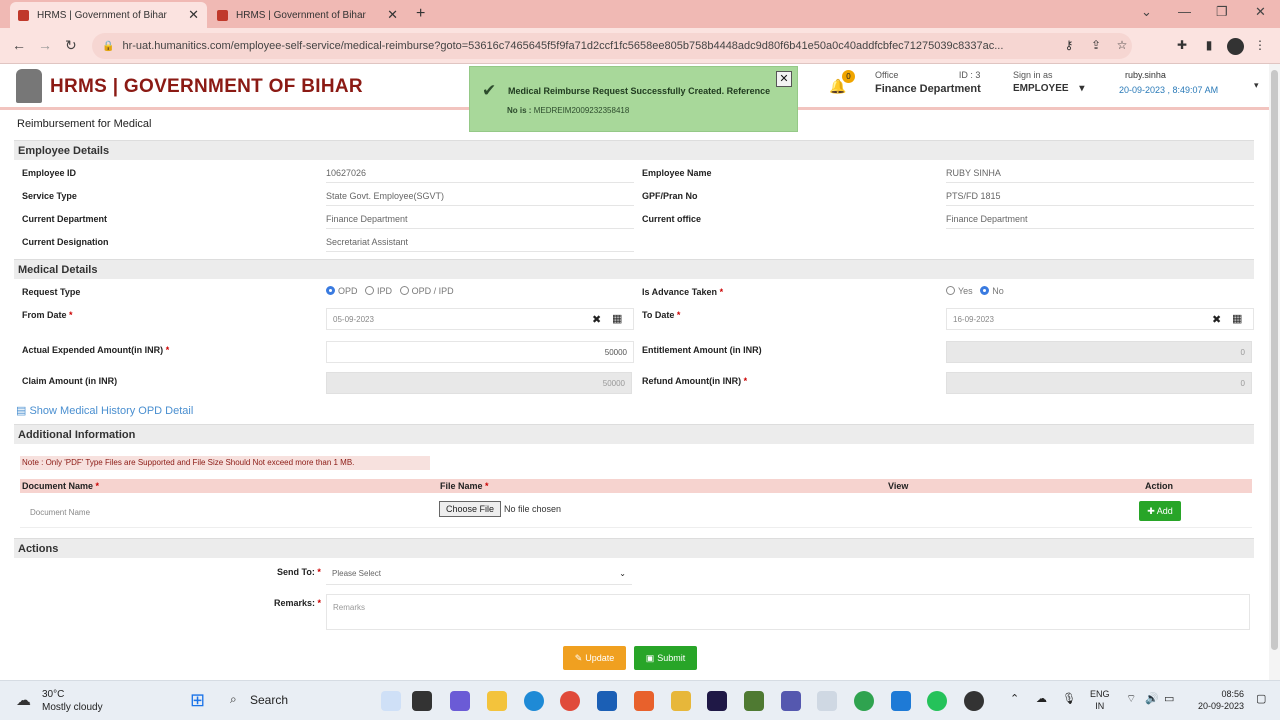 The width and height of the screenshot is (1280, 720). What do you see at coordinates (1048, 82) in the screenshot?
I see `sign-in-role-dropdown: Sign in as EMPLOYEE ▾` at bounding box center [1048, 82].